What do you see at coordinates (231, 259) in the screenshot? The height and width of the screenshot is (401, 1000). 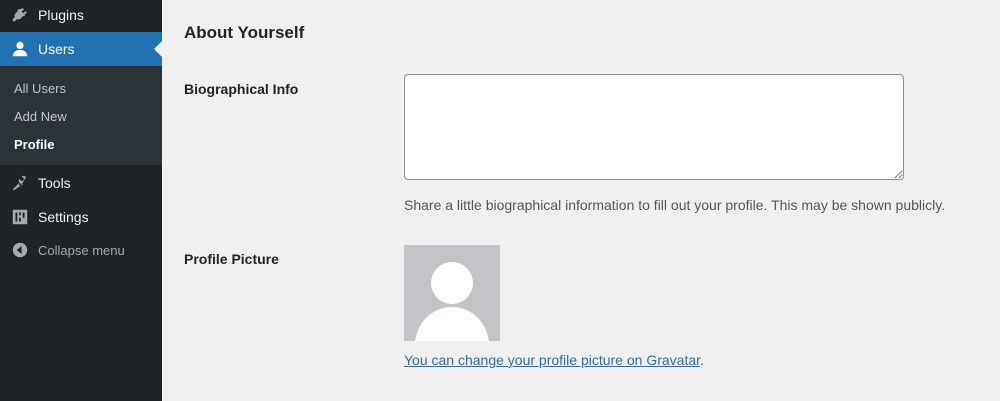 I see `profile-picture-label: Profile Picture` at bounding box center [231, 259].